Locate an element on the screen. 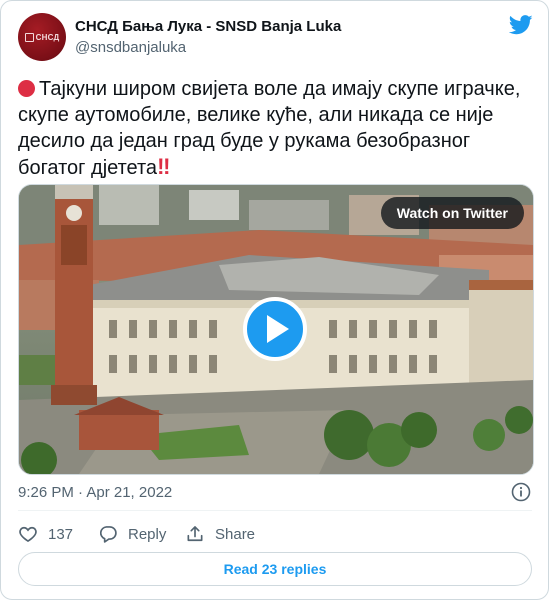 This screenshot has width=549, height=600. author-display-name: СНСД Бања Лука - SNSD Banja Luka is located at coordinates (208, 26).